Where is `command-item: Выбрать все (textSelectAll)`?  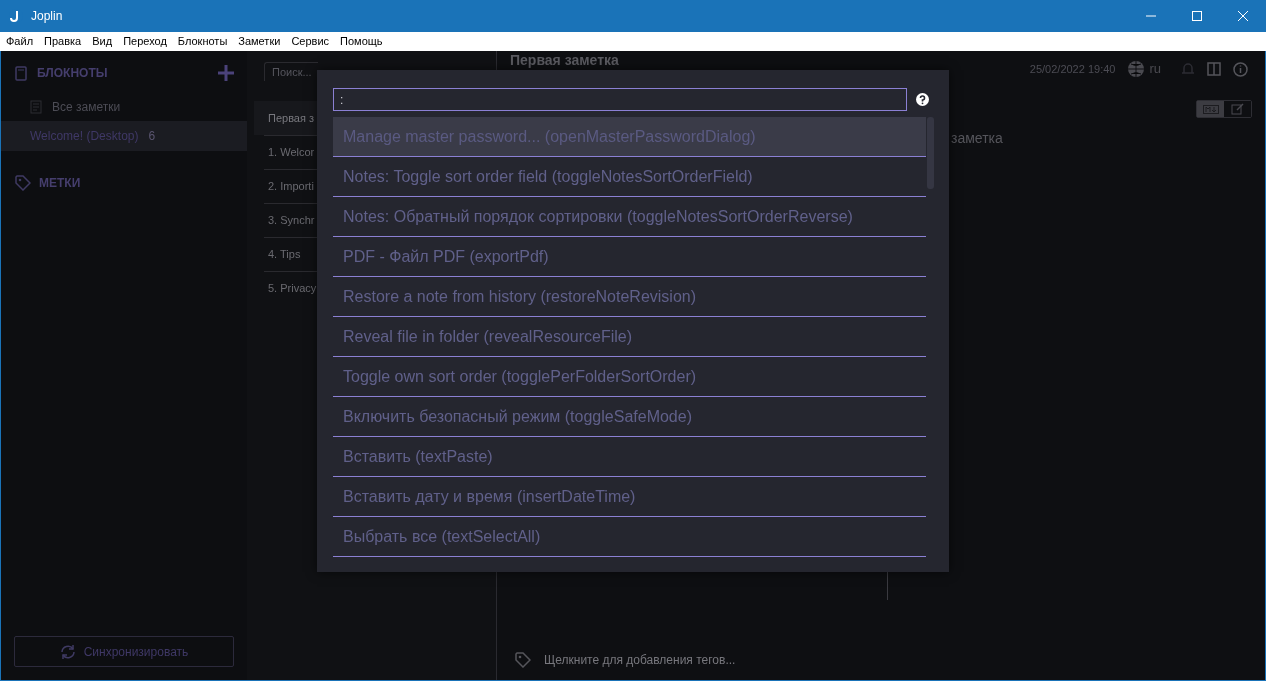 command-item: Выбрать все (textSelectAll) is located at coordinates (629, 537).